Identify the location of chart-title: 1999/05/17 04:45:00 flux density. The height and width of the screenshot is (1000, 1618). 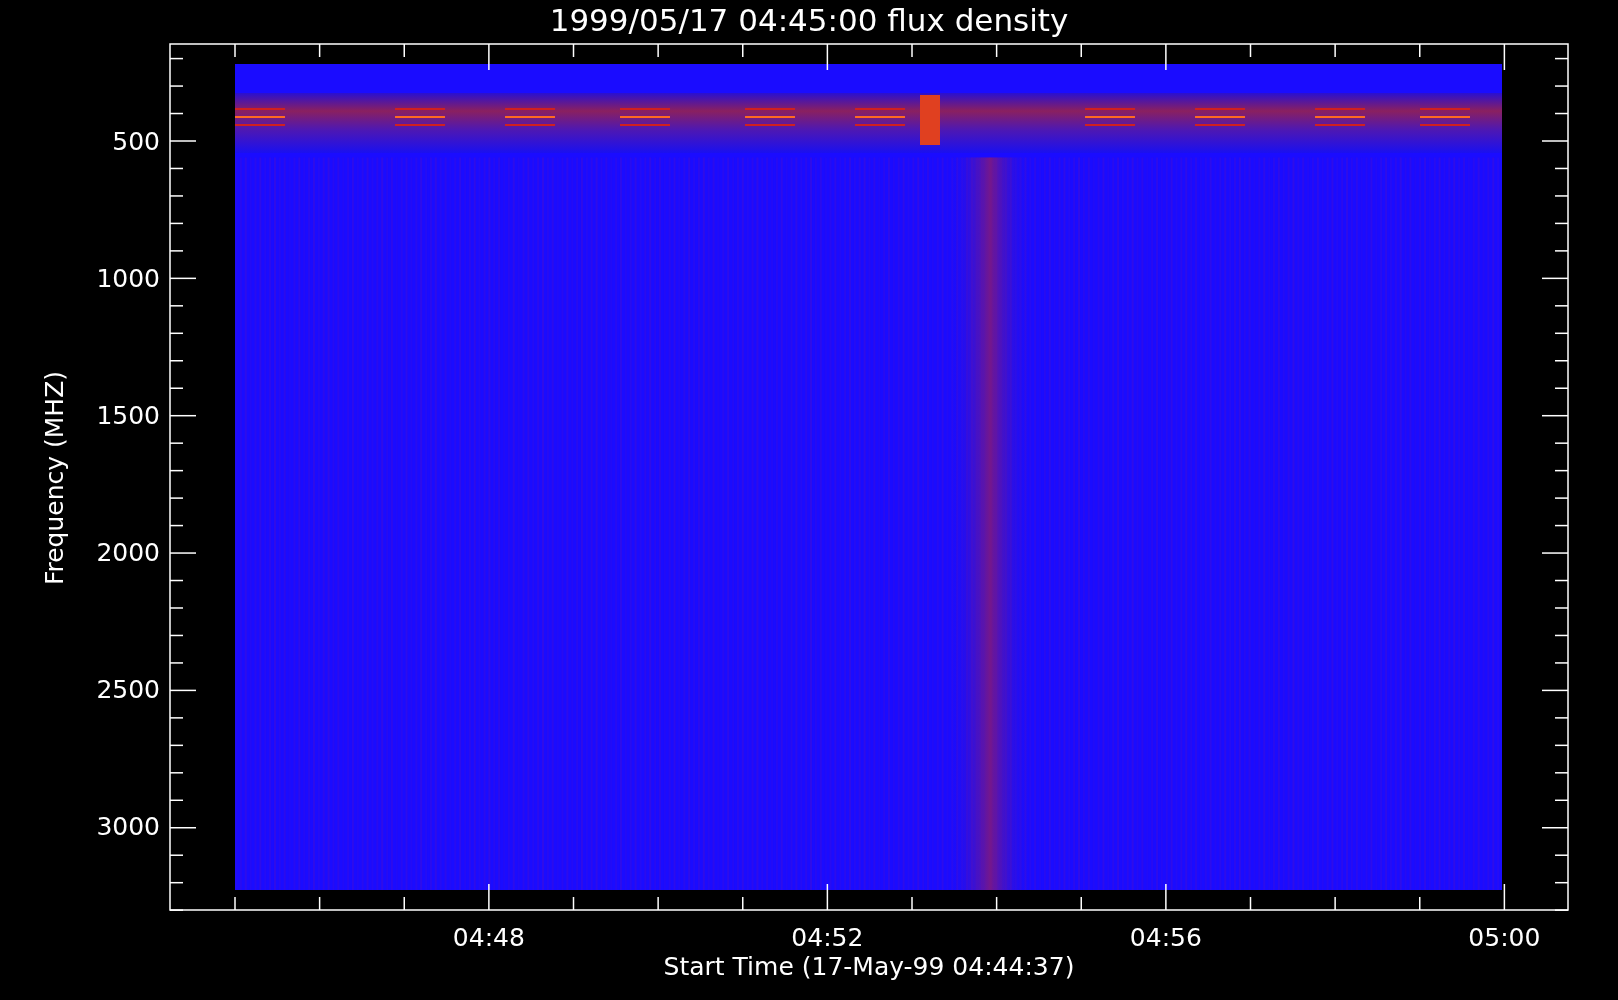
(809, 20).